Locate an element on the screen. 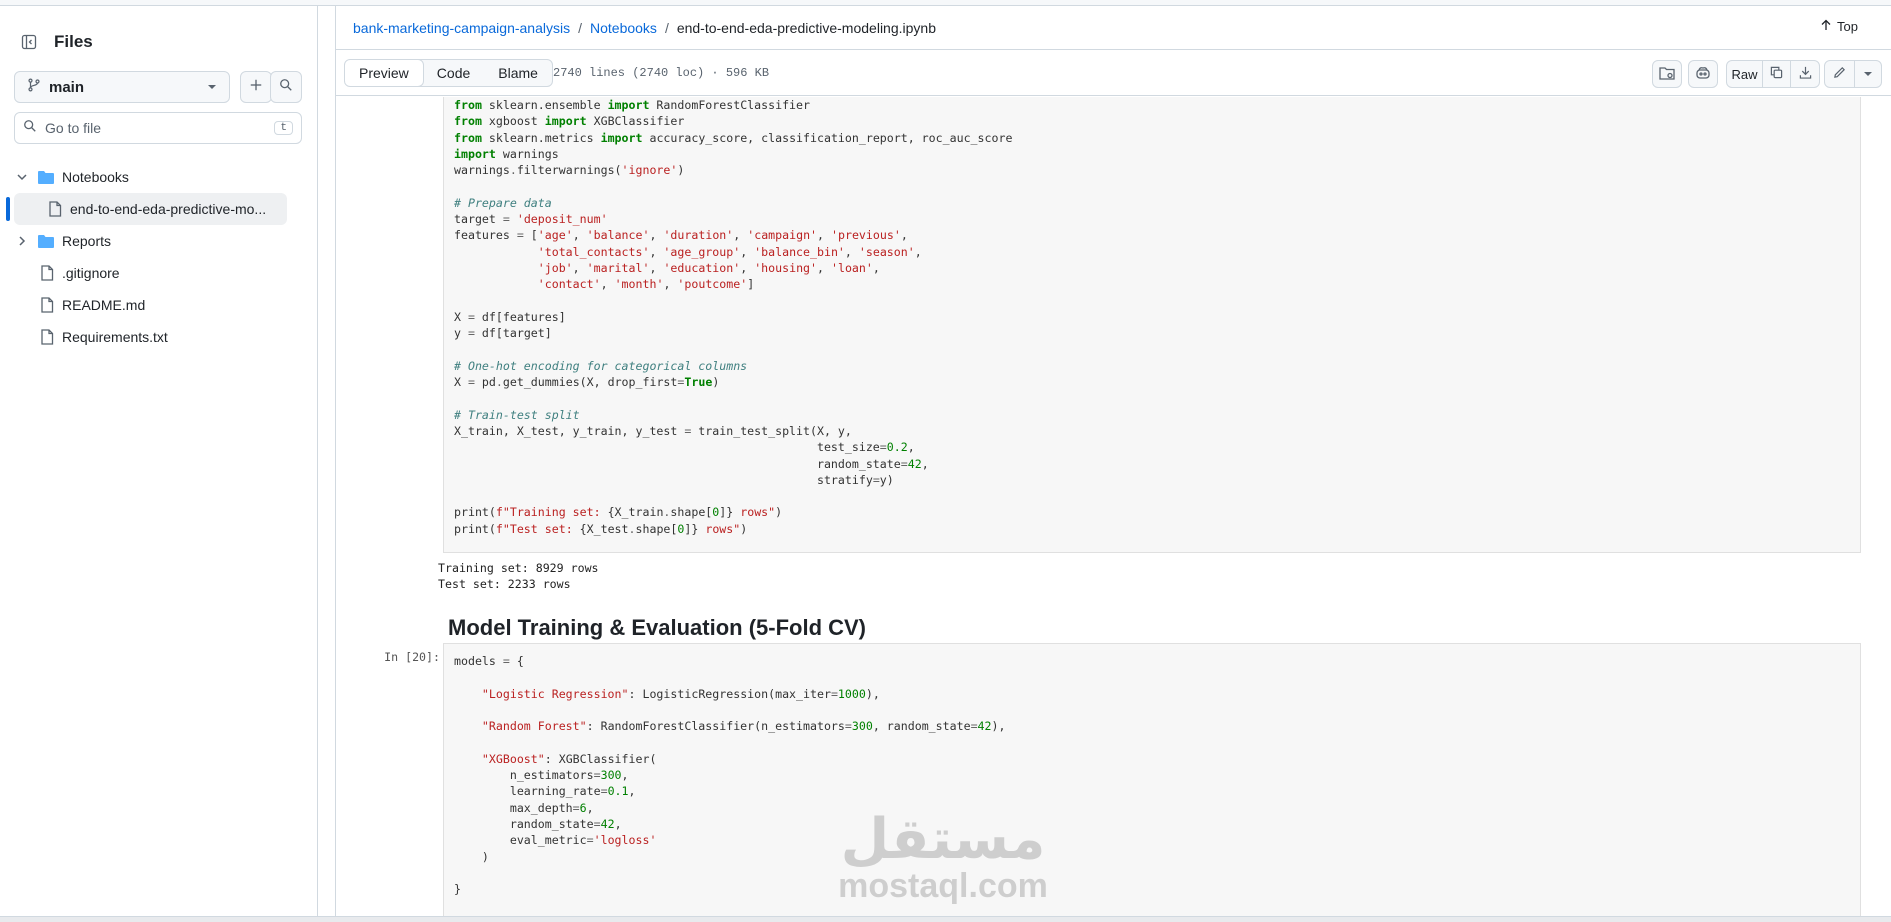 Image resolution: width=1891 pixels, height=922 pixels. go-to-file-input is located at coordinates (160, 128).